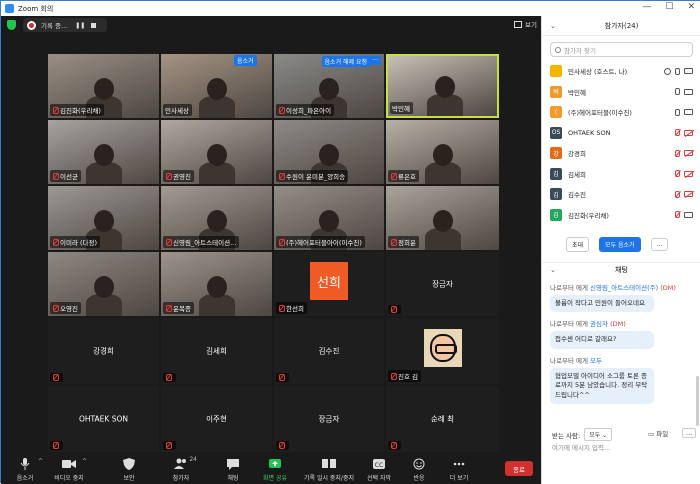  Describe the element at coordinates (69, 470) in the screenshot. I see `stop-video-button: 비디오 중지 ^` at that location.